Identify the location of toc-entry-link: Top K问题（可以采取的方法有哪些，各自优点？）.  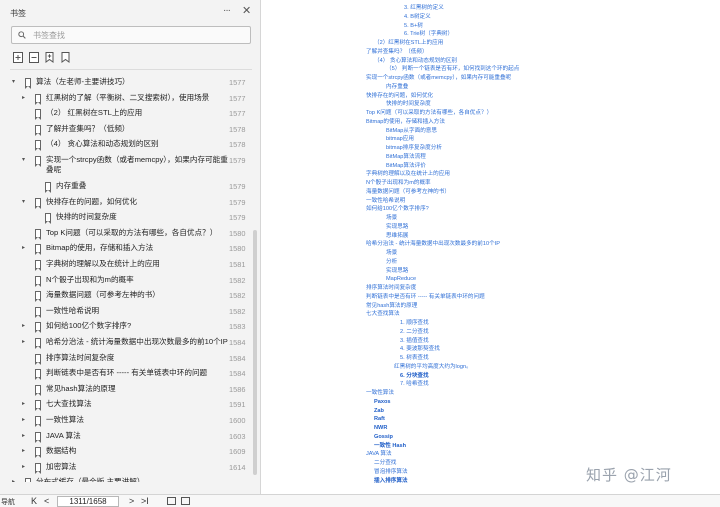
(429, 113).